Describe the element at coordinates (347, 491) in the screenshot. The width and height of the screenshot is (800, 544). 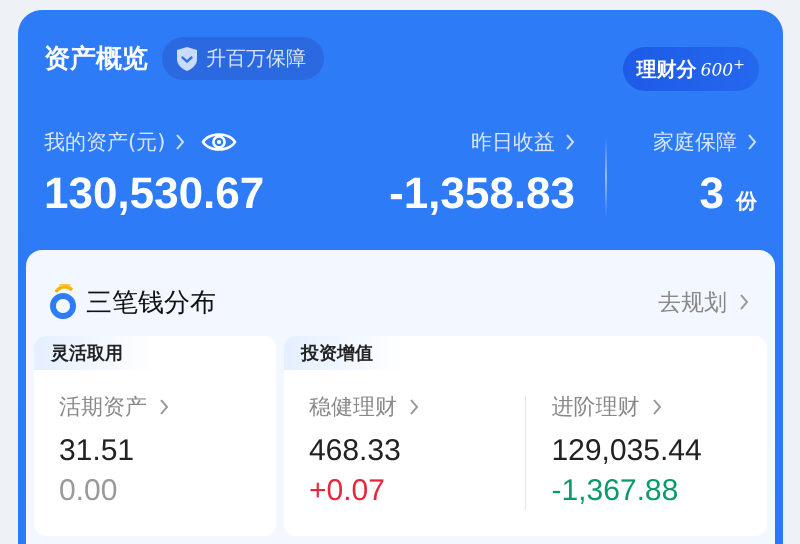
I see `item-change: +0.07` at that location.